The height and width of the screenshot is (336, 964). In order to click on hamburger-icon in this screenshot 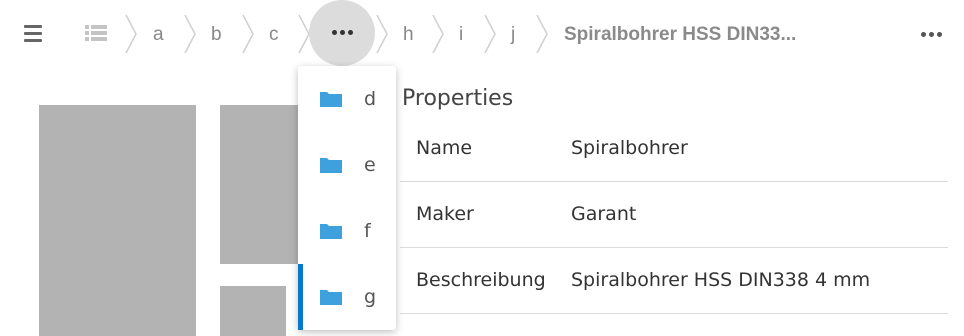, I will do `click(33, 34)`.